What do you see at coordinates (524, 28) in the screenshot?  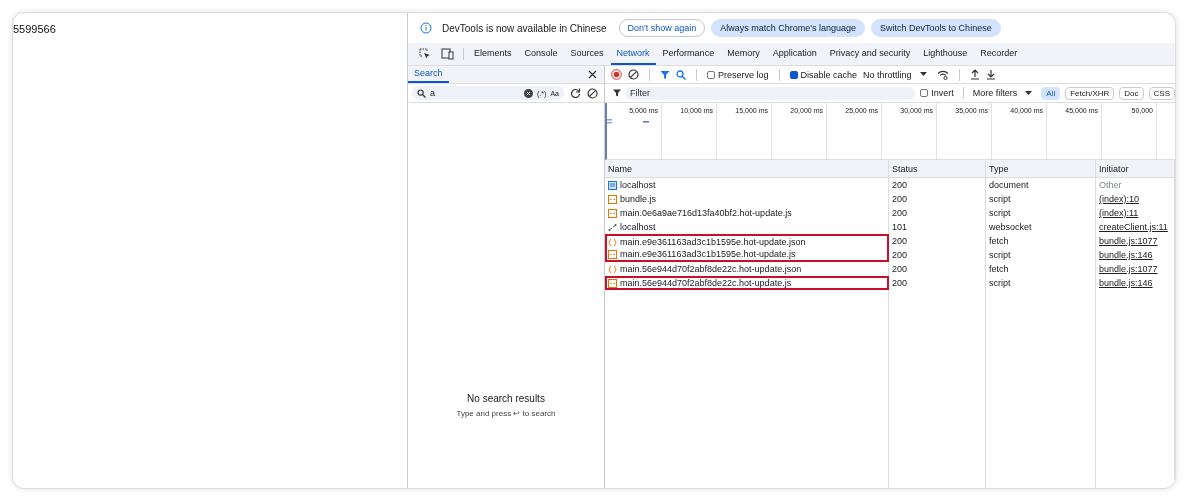 I see `infobar-message: DevTools is now available in Chinese` at bounding box center [524, 28].